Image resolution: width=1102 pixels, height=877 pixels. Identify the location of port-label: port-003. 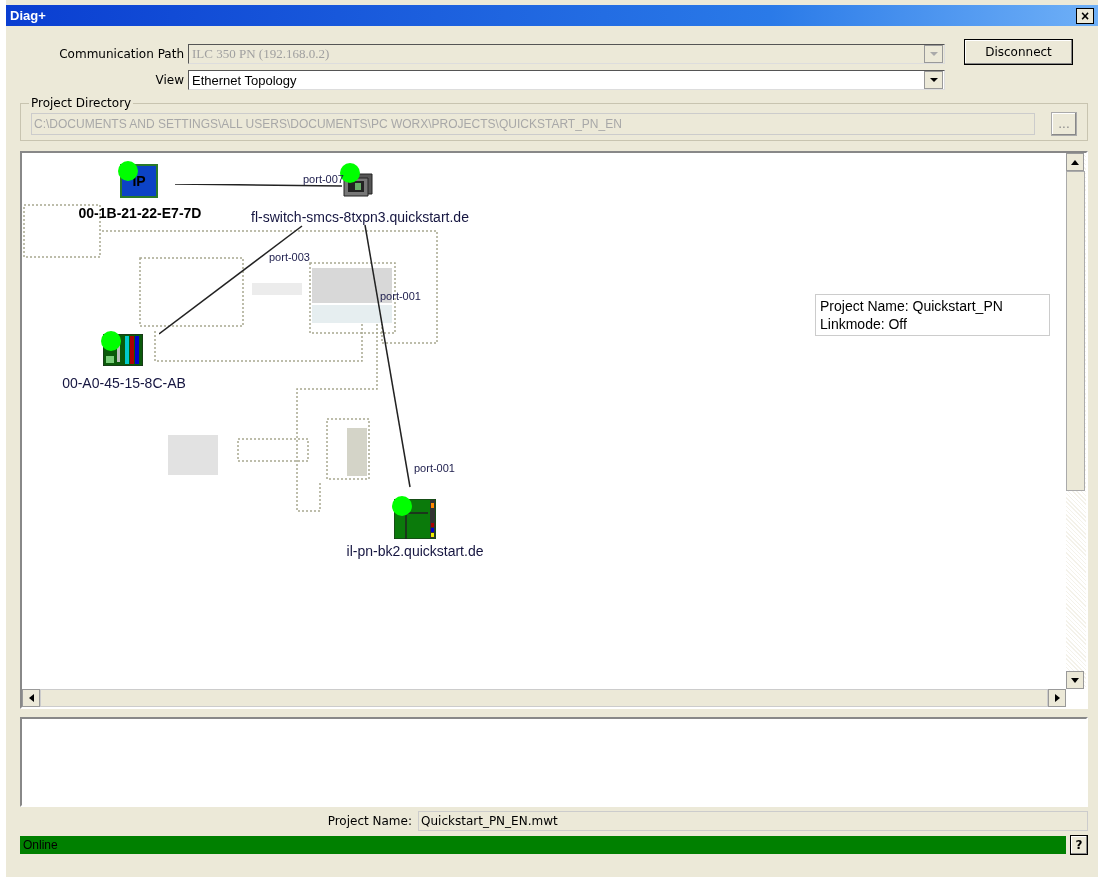
(289, 257).